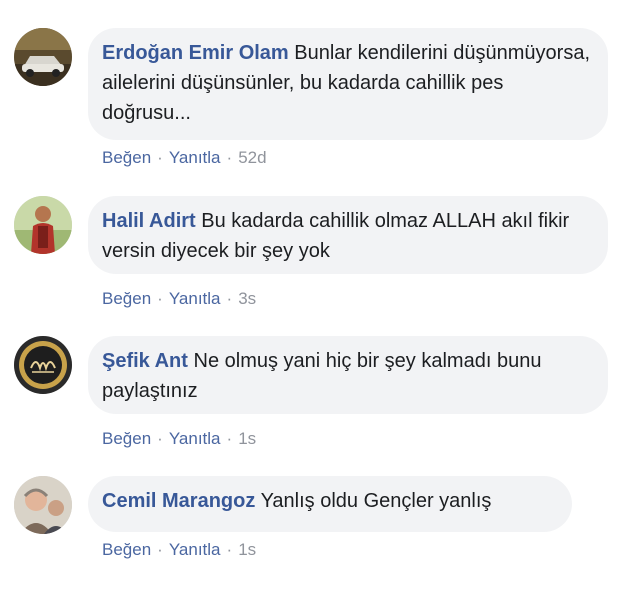 The width and height of the screenshot is (640, 600). Describe the element at coordinates (43, 225) in the screenshot. I see `person-photo-avatar` at that location.